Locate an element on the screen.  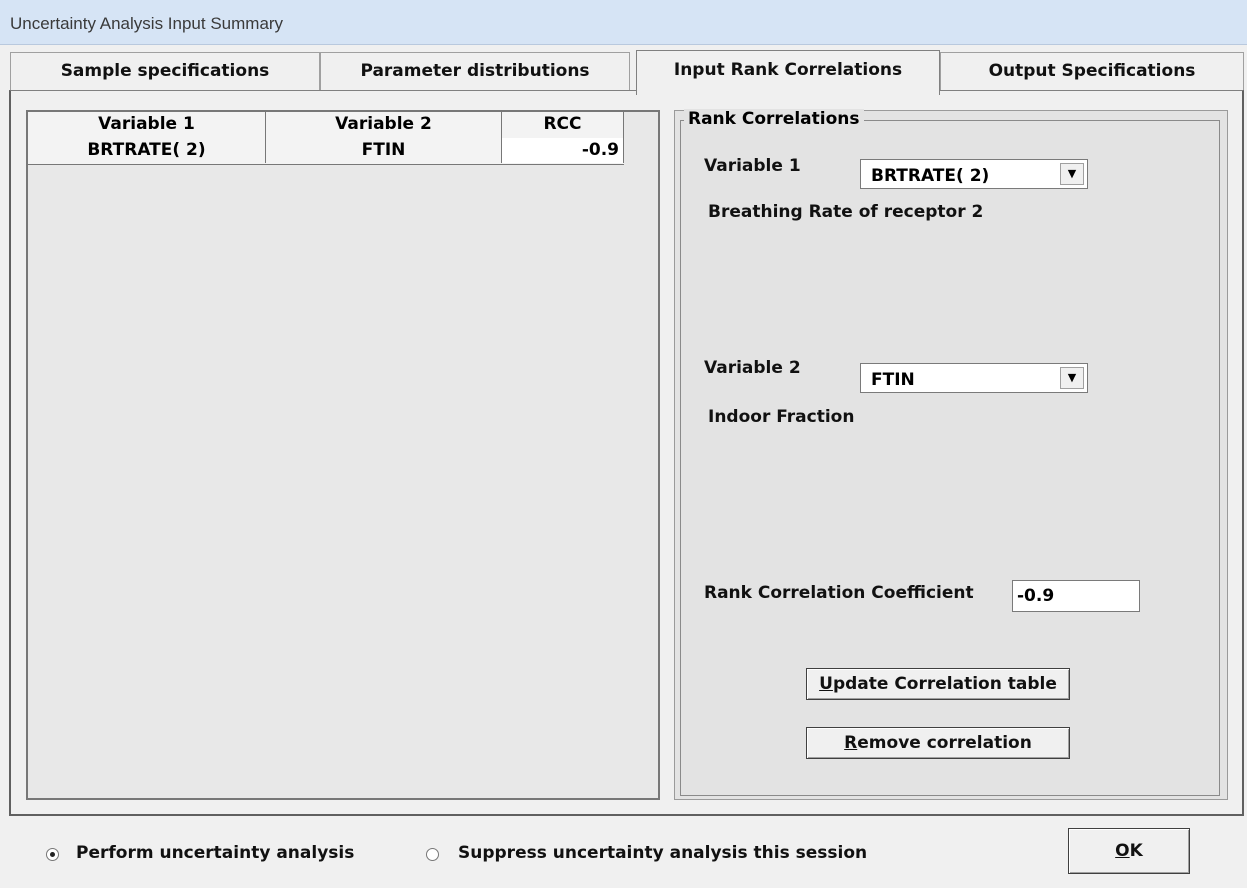
variable-2-dropdown: FTIN ▼ is located at coordinates (974, 378).